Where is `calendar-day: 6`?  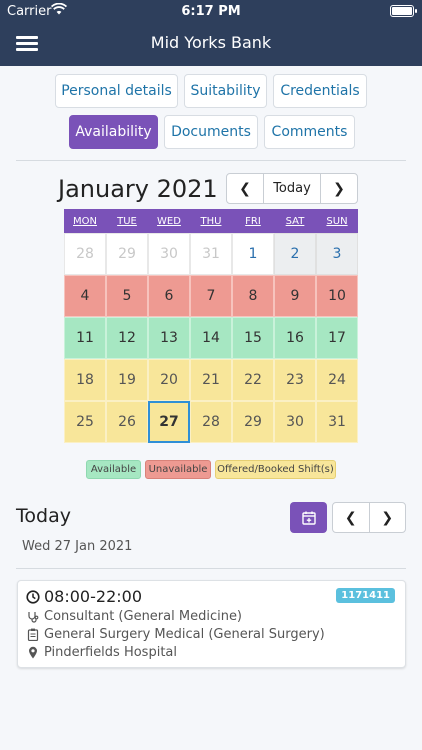
calendar-day: 6 is located at coordinates (169, 296).